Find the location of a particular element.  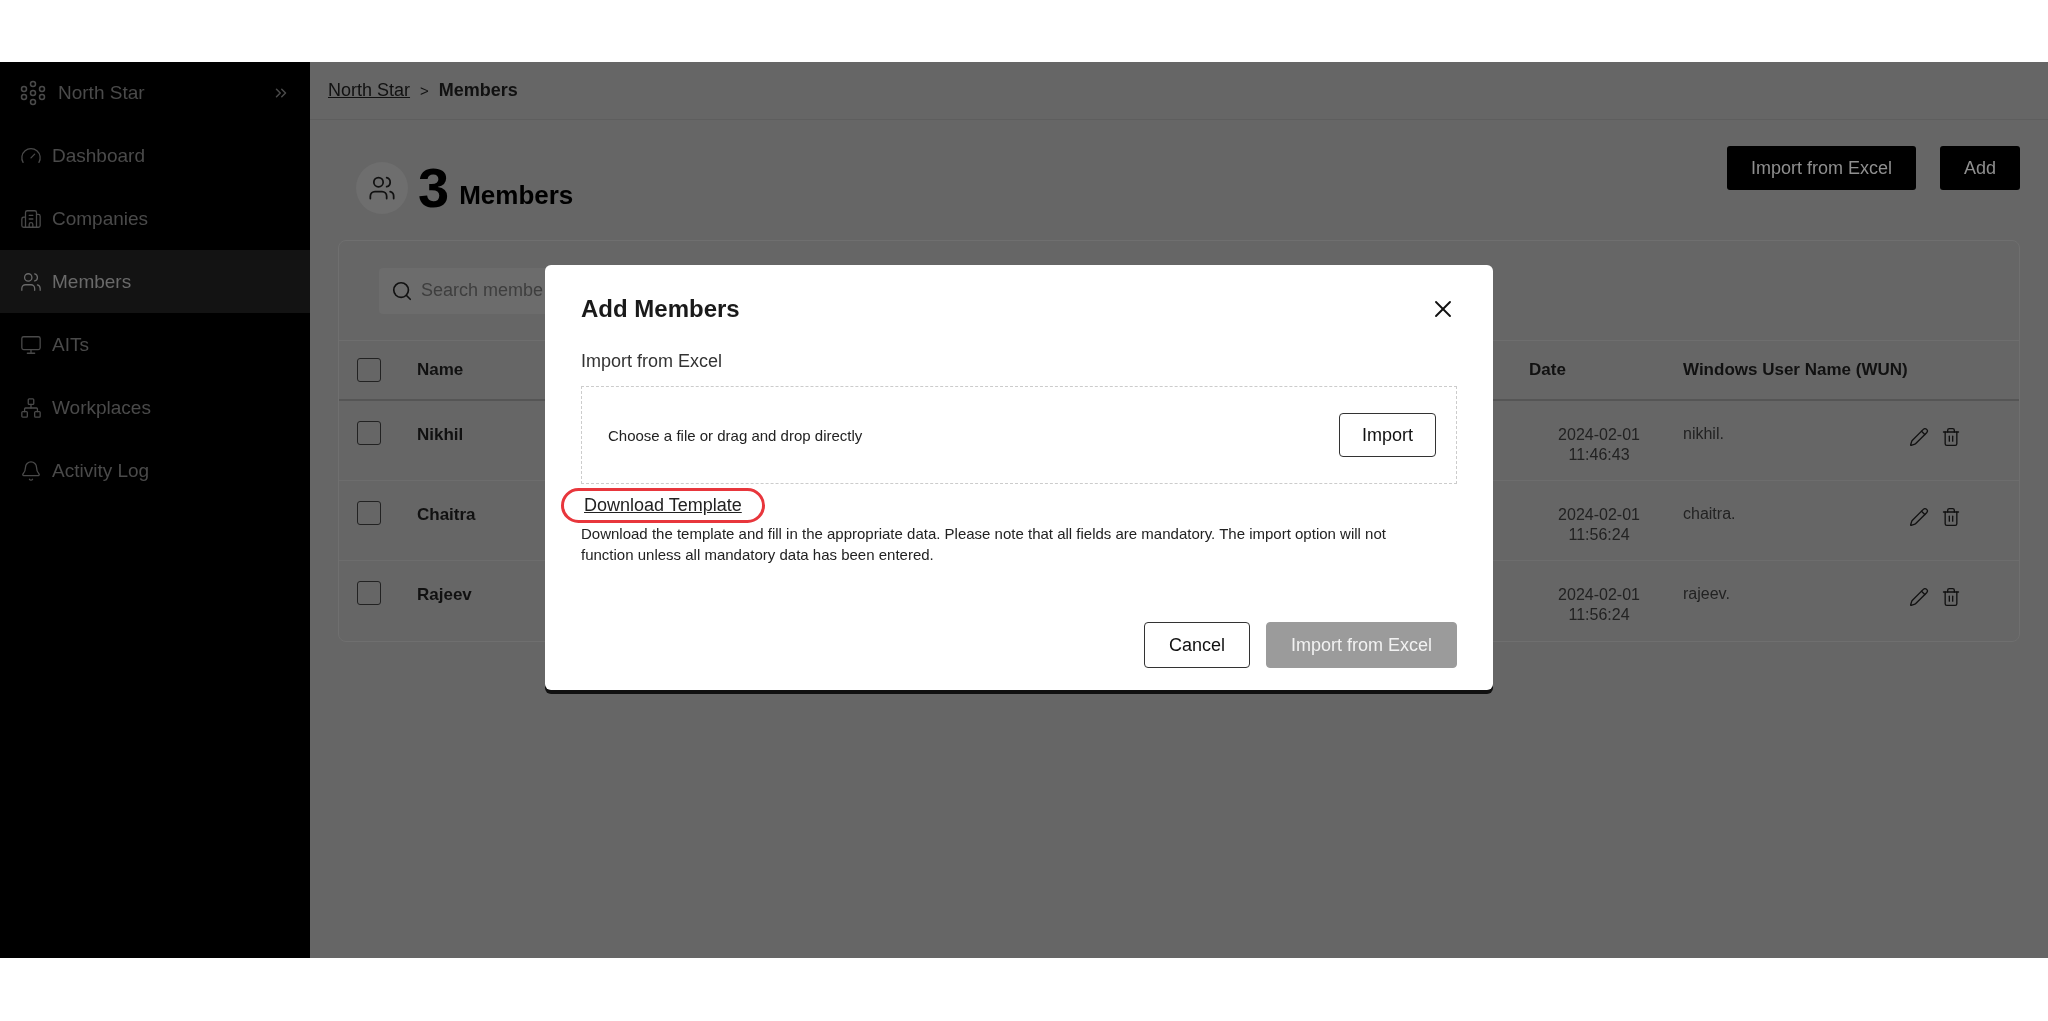

member-count: 3 is located at coordinates (434, 188).